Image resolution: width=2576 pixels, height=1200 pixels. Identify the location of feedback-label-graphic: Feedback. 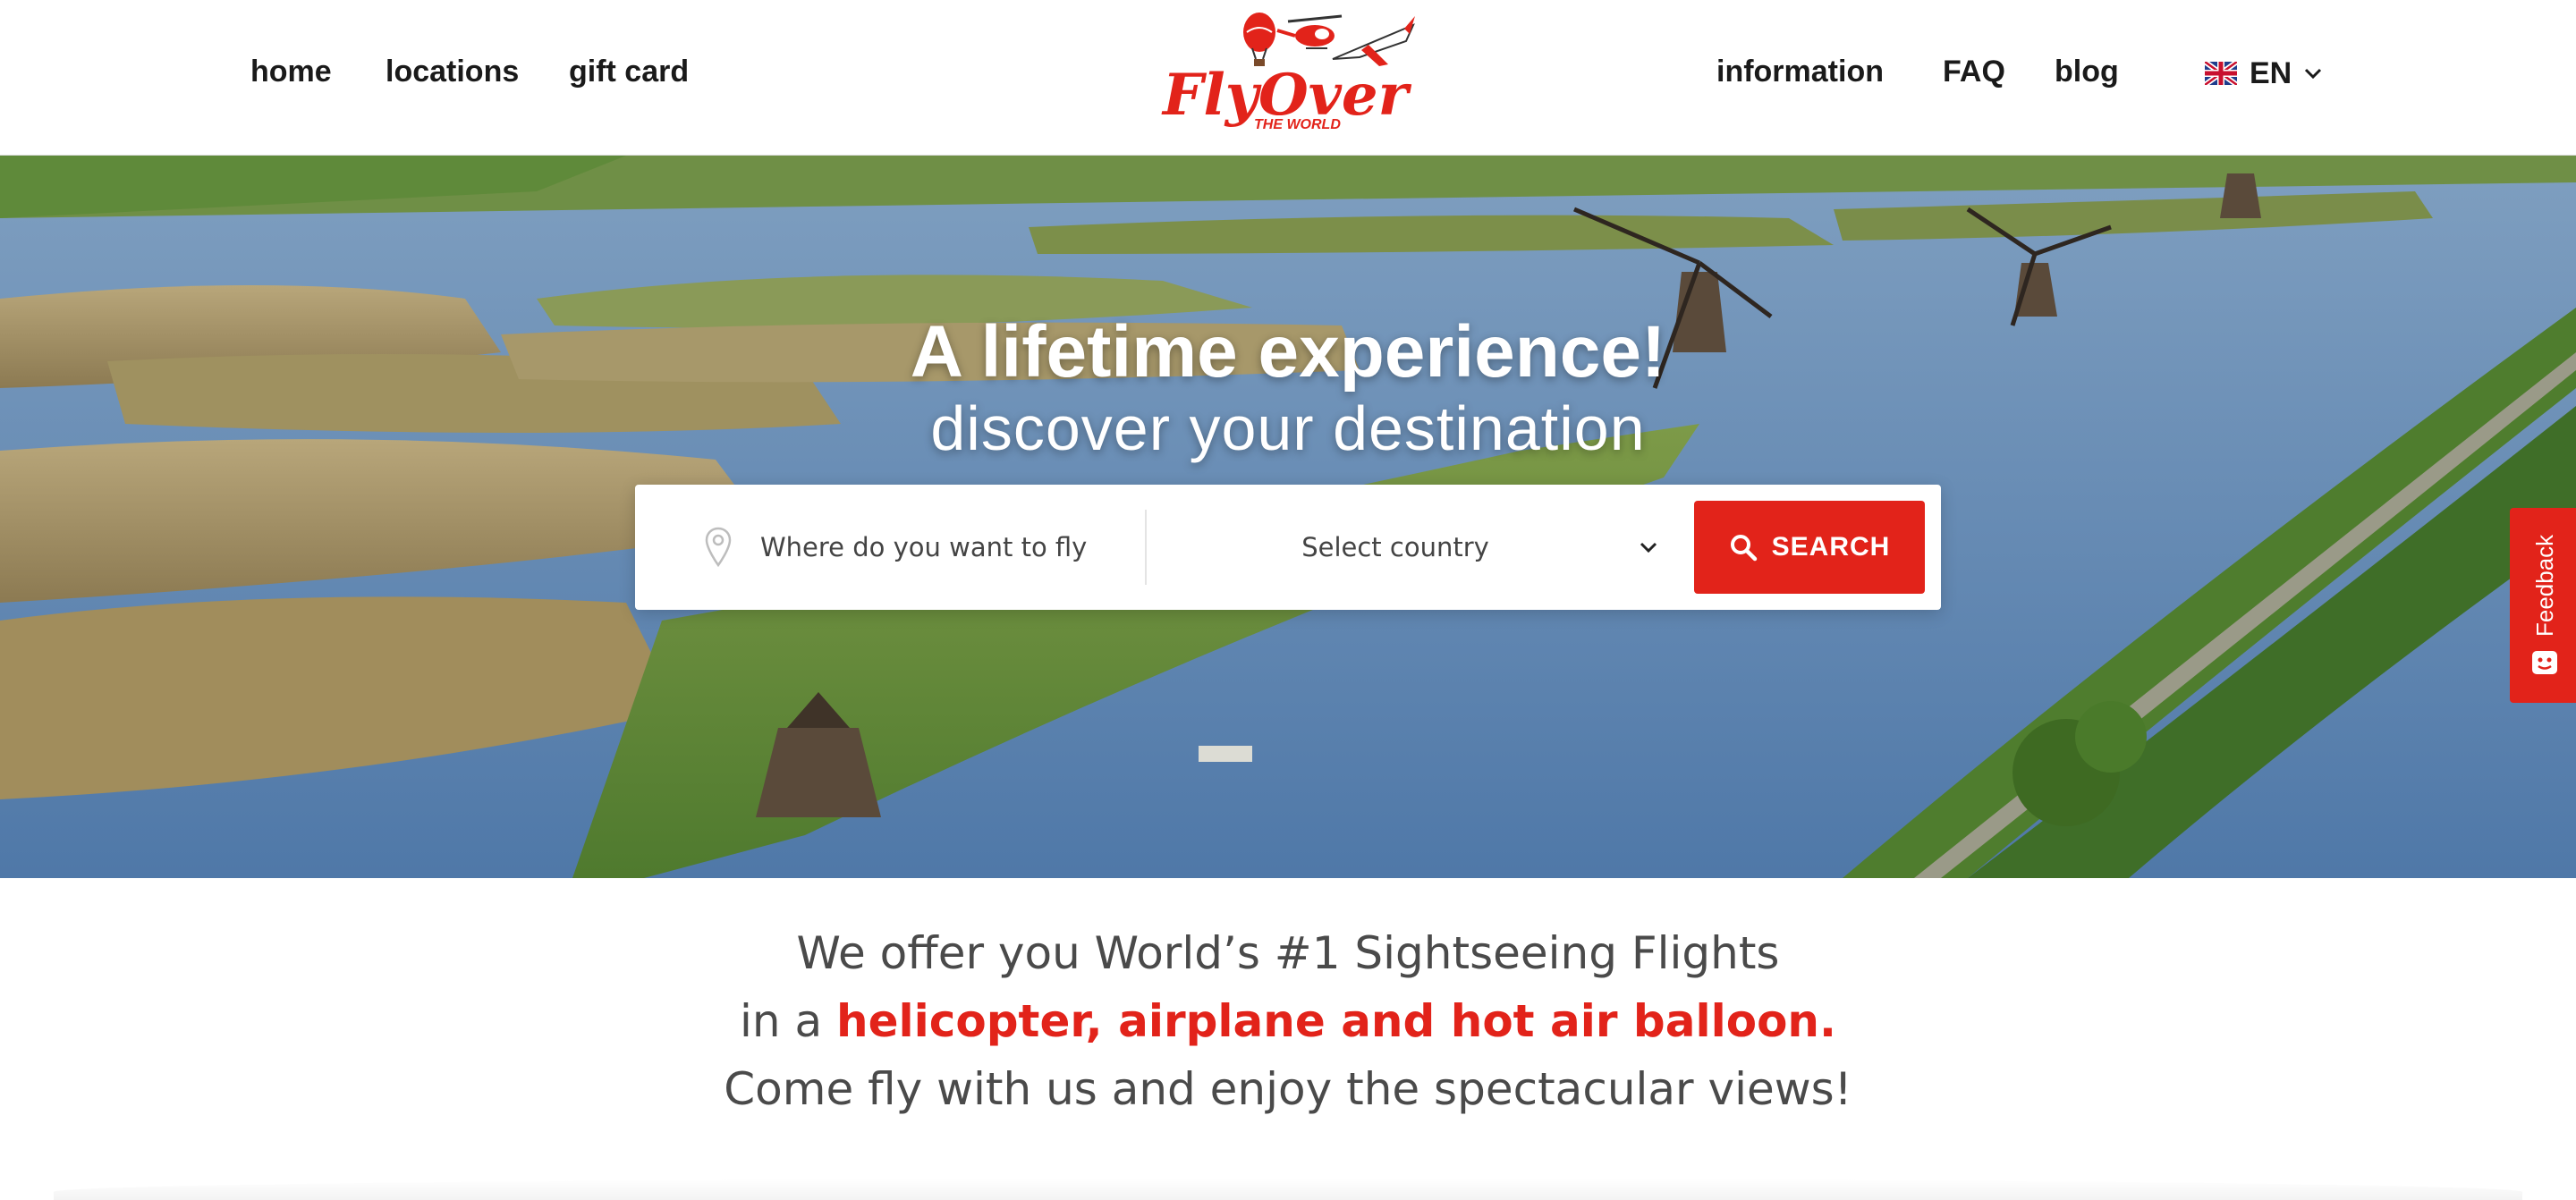
(2544, 585).